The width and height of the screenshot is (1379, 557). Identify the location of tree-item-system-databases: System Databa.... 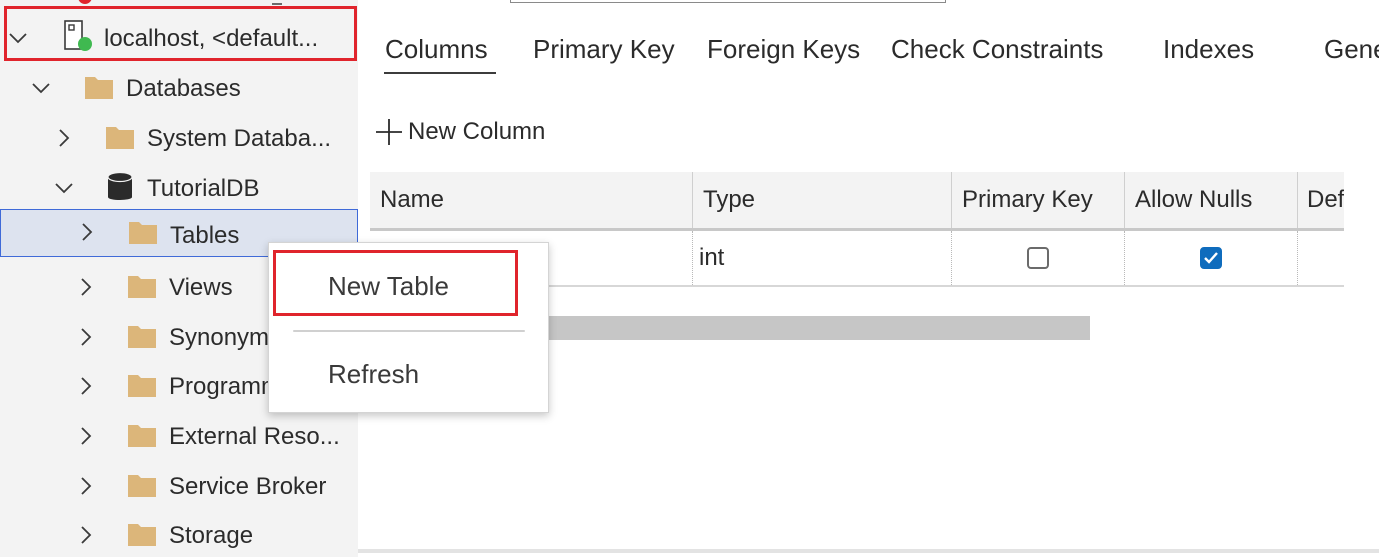
(179, 138).